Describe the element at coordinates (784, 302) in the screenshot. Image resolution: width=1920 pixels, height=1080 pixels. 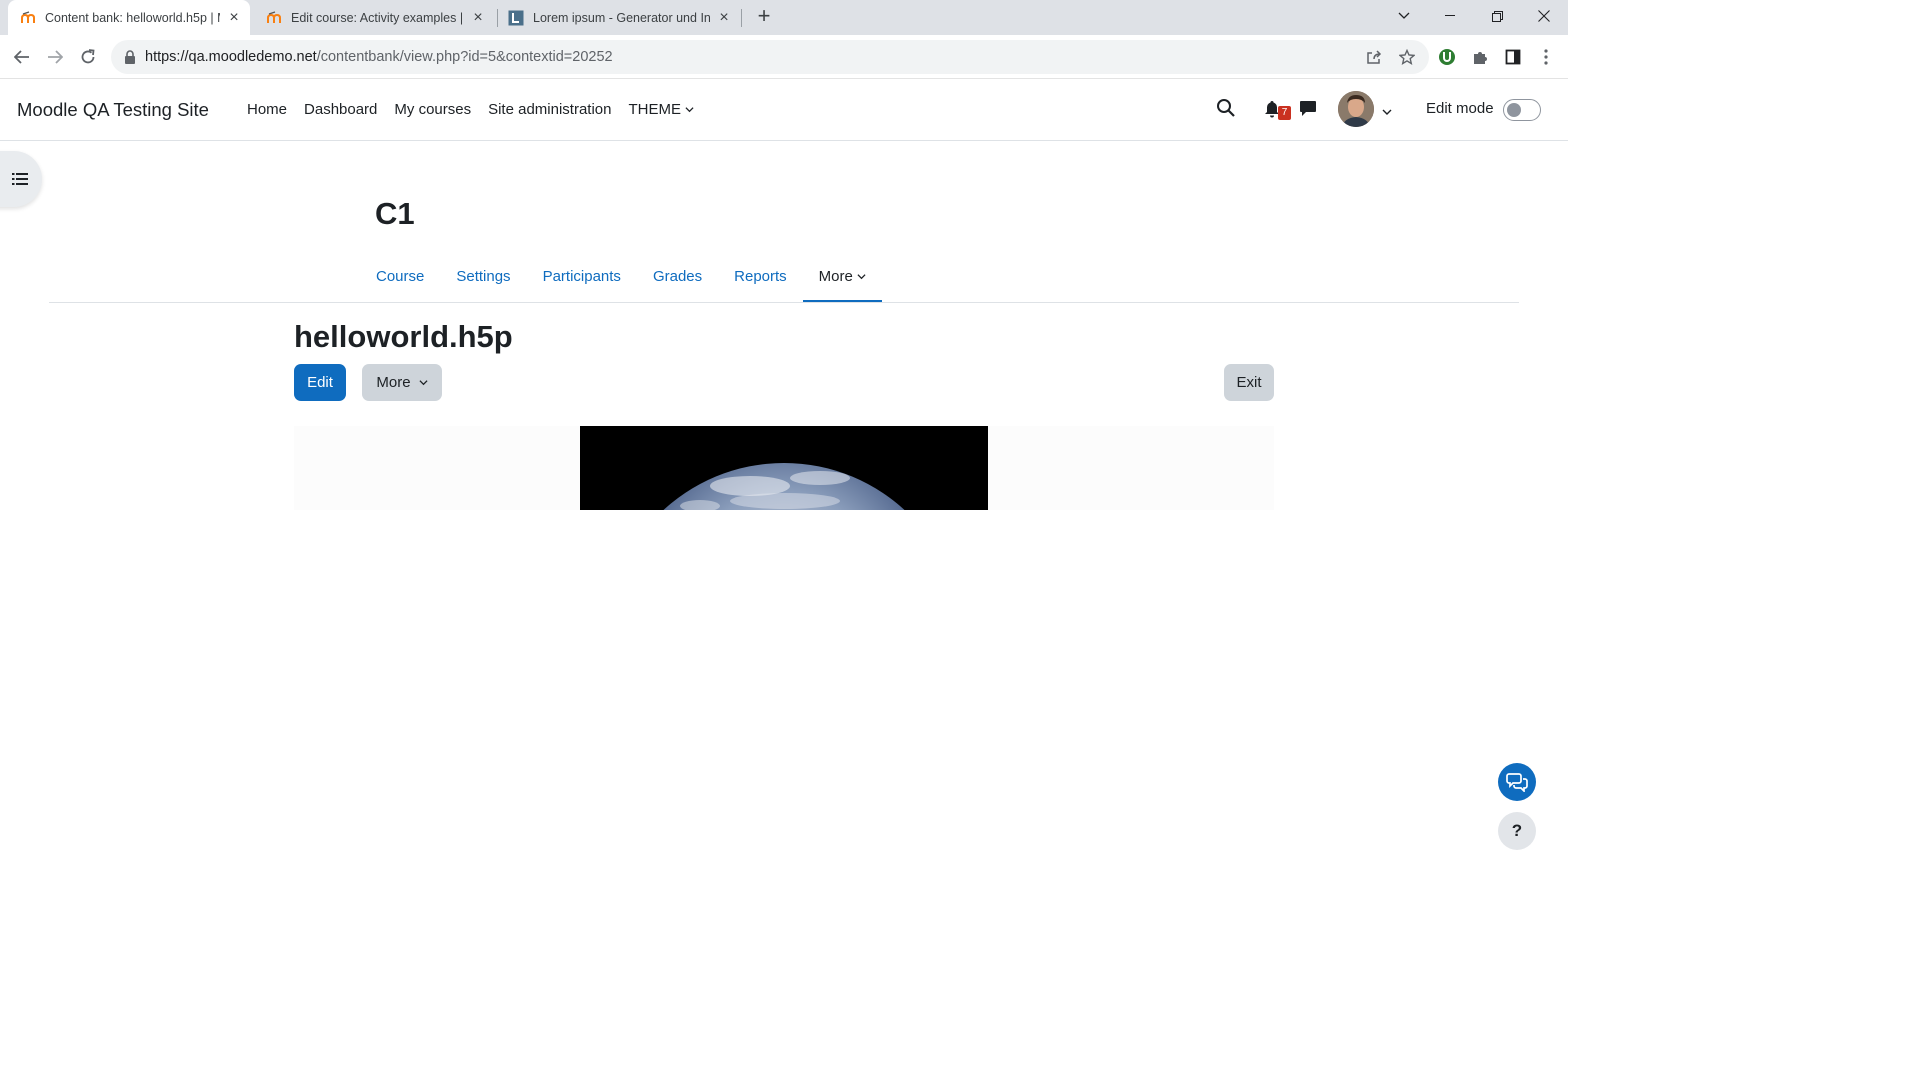
I see `header-divider` at that location.